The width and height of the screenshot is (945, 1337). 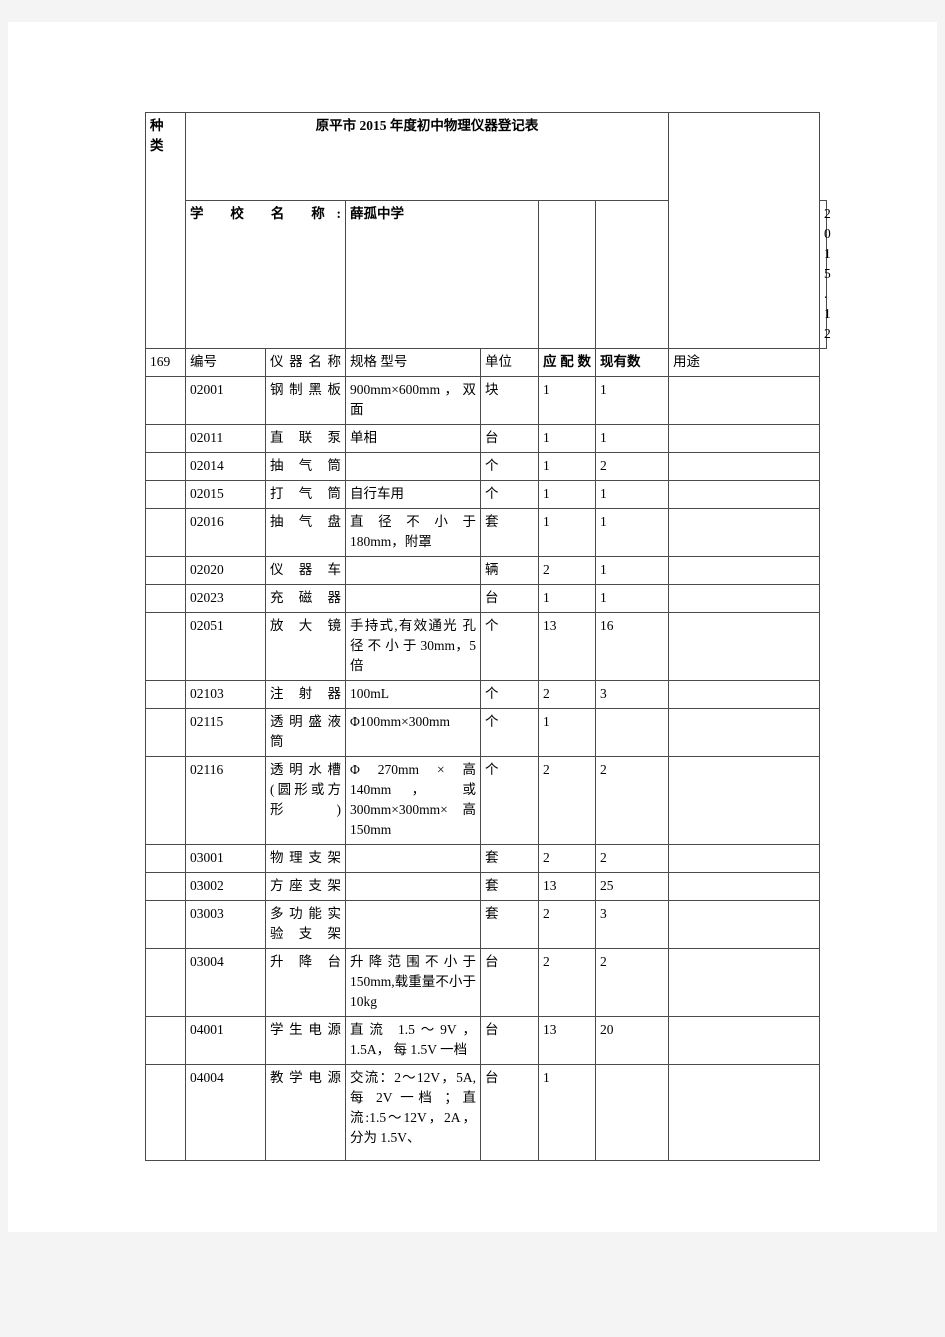 I want to click on table-row: 02016 抽气盘直 径 不 小 于 180mm，附罩套 1 1, so click(x=486, y=532).